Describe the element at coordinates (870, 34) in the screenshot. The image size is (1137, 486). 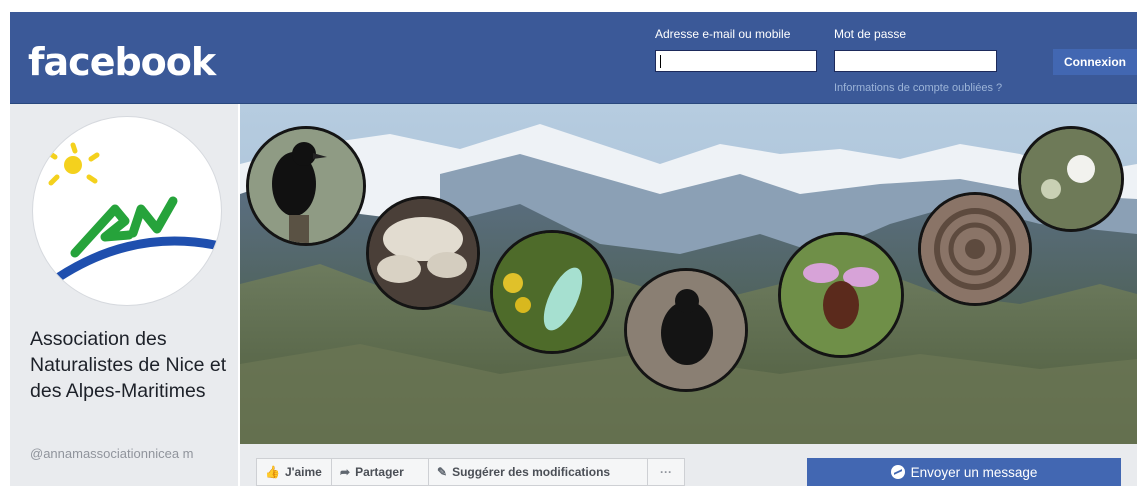
I see `password-label: Mot de passe` at that location.